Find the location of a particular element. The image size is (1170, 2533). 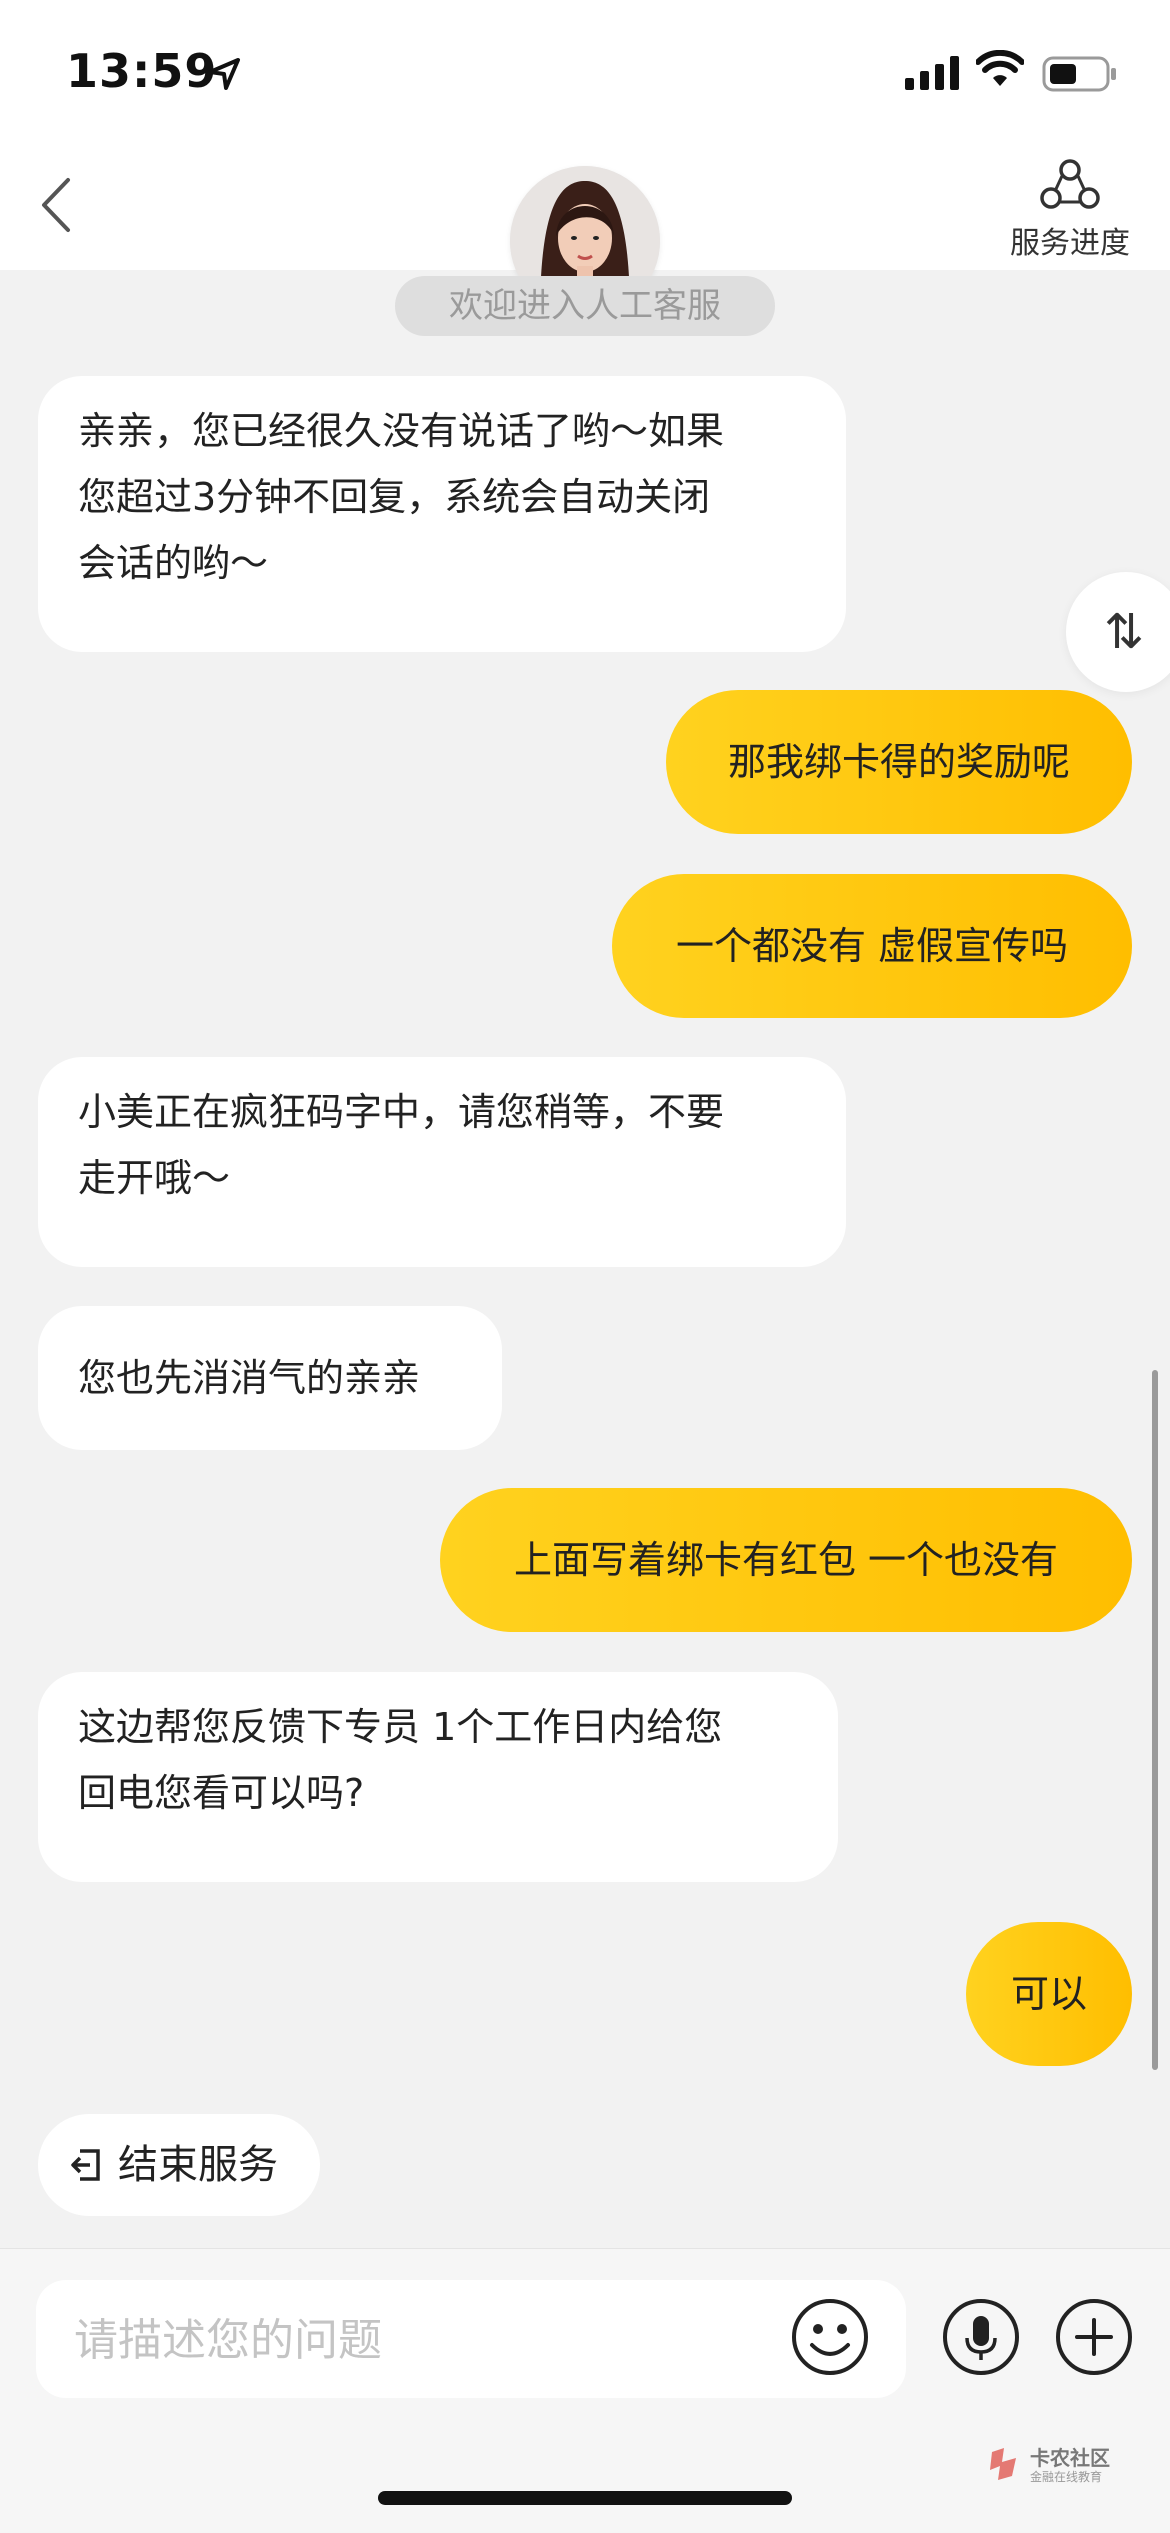

microphone-icon is located at coordinates (981, 2337).